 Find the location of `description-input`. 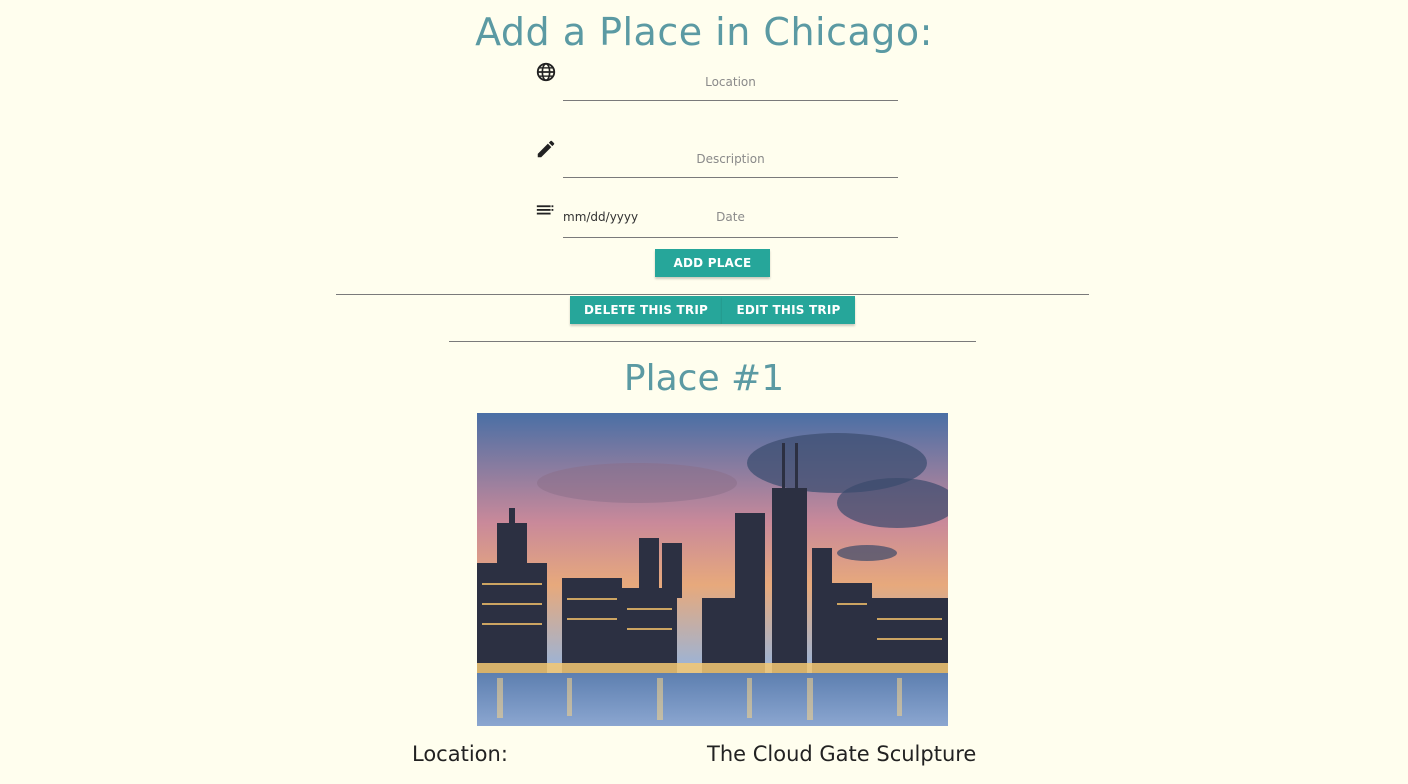

description-input is located at coordinates (730, 159).